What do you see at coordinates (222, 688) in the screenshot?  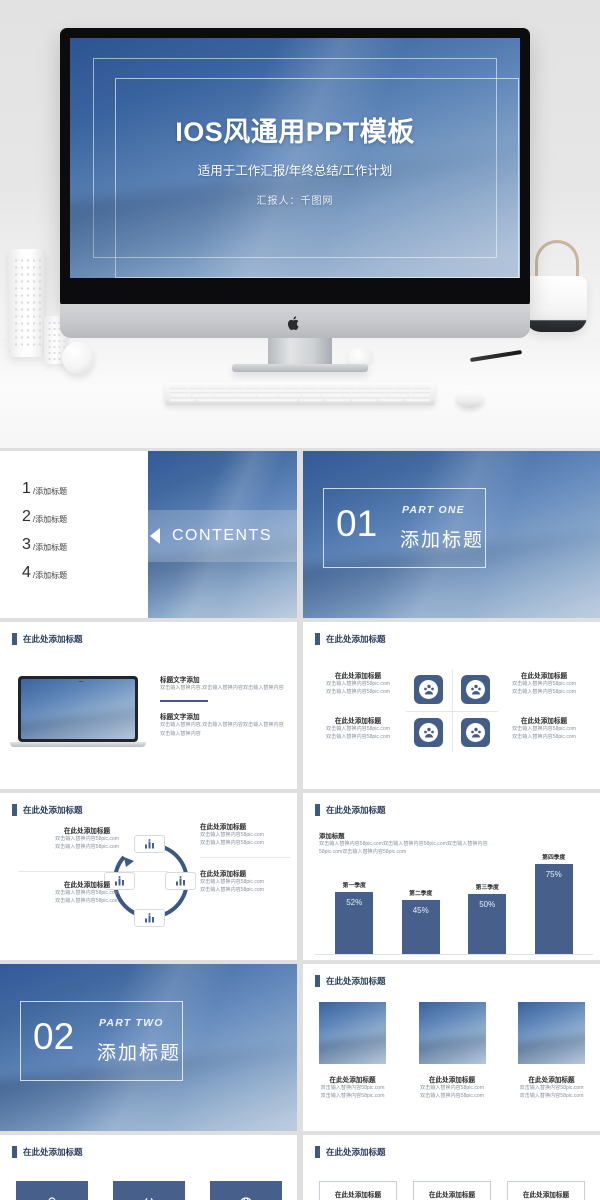 I see `block-body: 双击输入替换内容,双击输入替换内容双击输入替换内容` at bounding box center [222, 688].